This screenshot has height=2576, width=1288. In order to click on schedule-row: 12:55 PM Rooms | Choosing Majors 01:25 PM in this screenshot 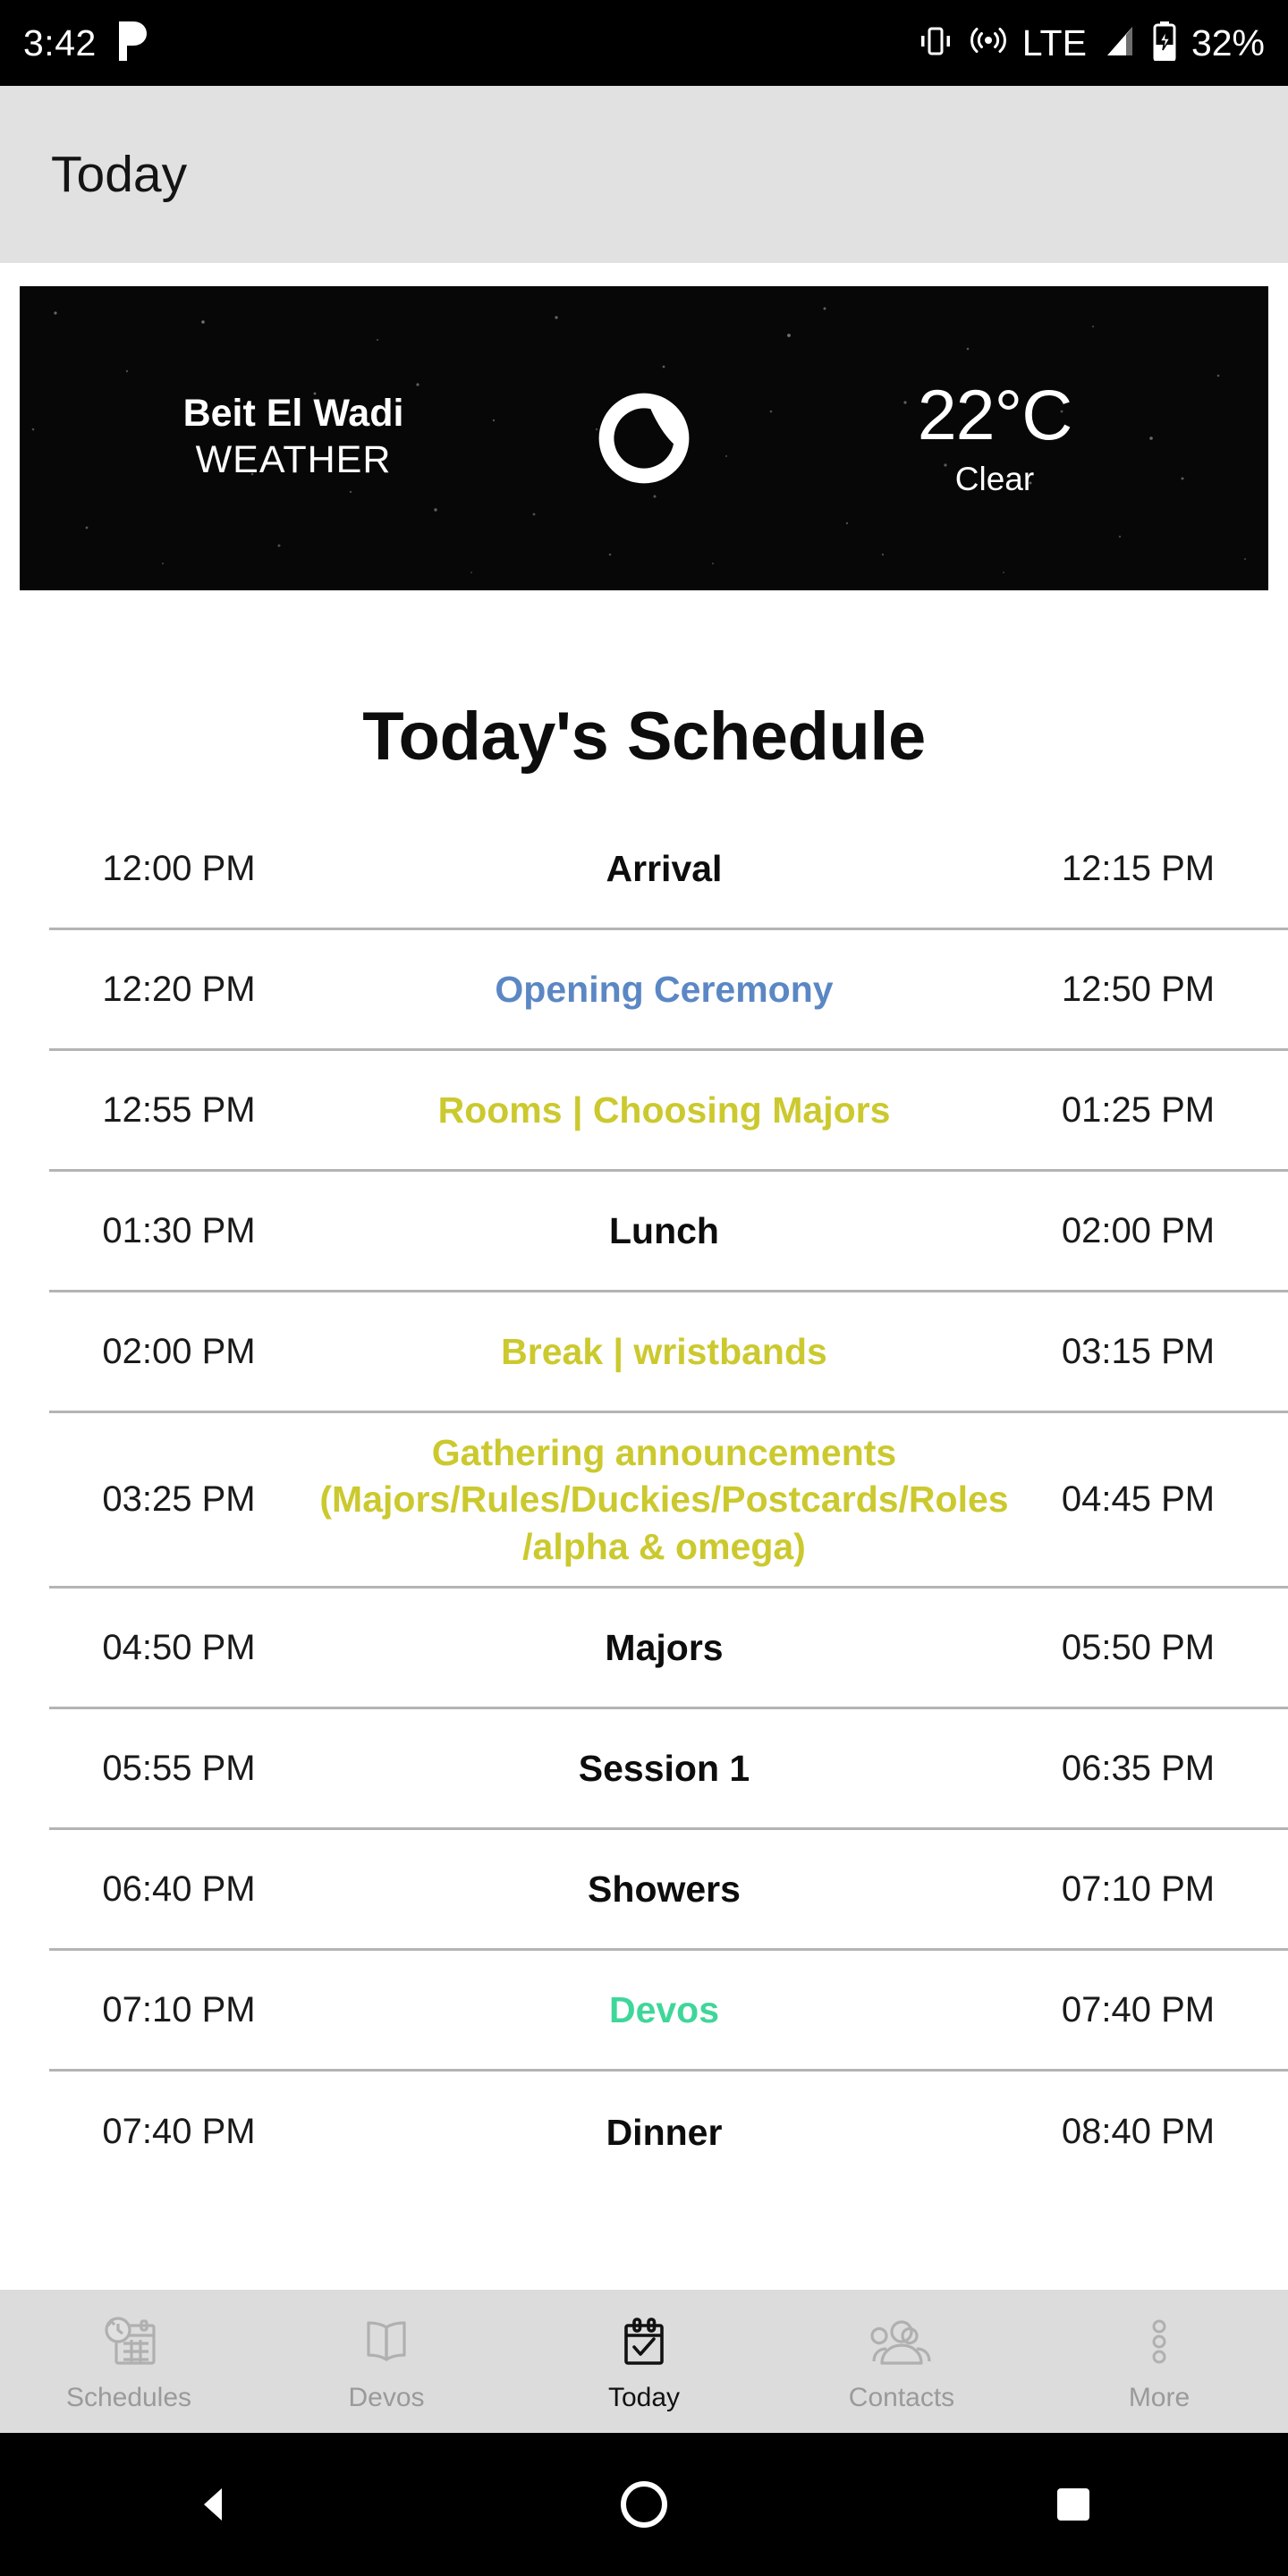, I will do `click(668, 1111)`.